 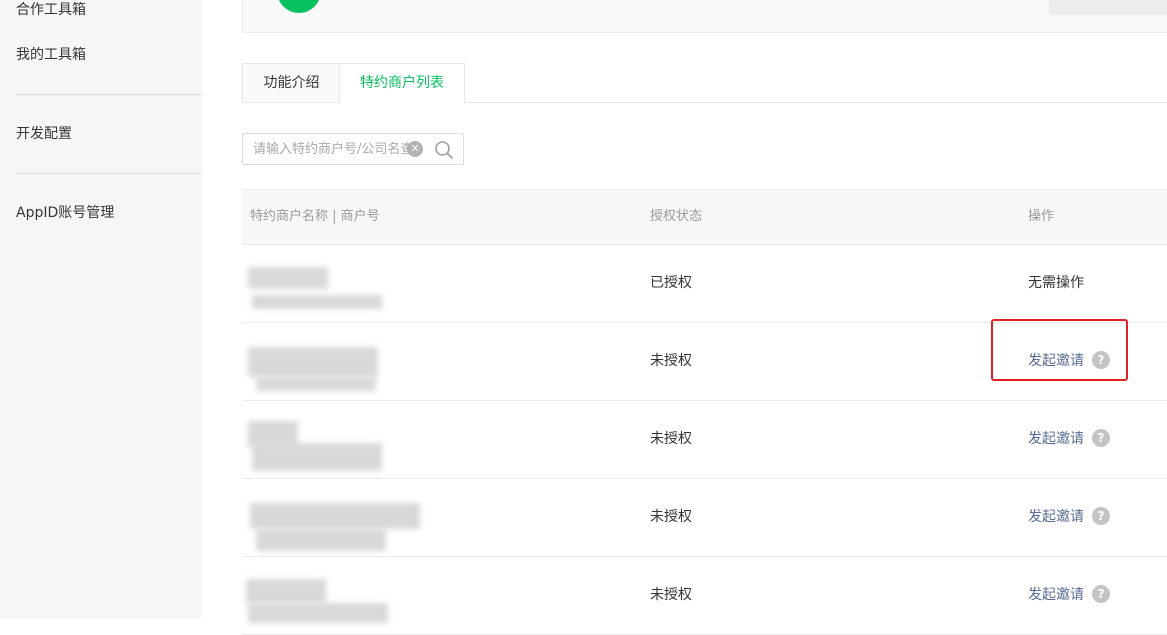 I want to click on clear-icon: ✕, so click(x=415, y=149).